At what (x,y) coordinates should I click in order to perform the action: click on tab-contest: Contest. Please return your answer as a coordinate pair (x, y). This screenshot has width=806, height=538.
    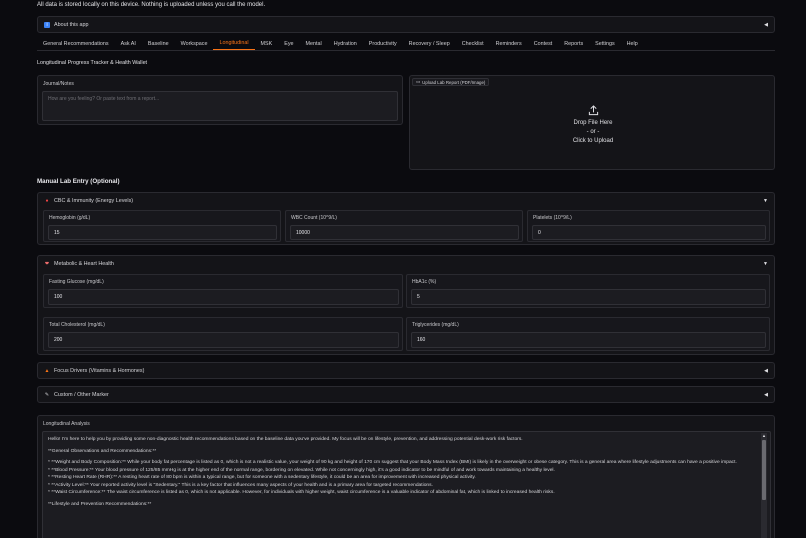
    Looking at the image, I should click on (543, 45).